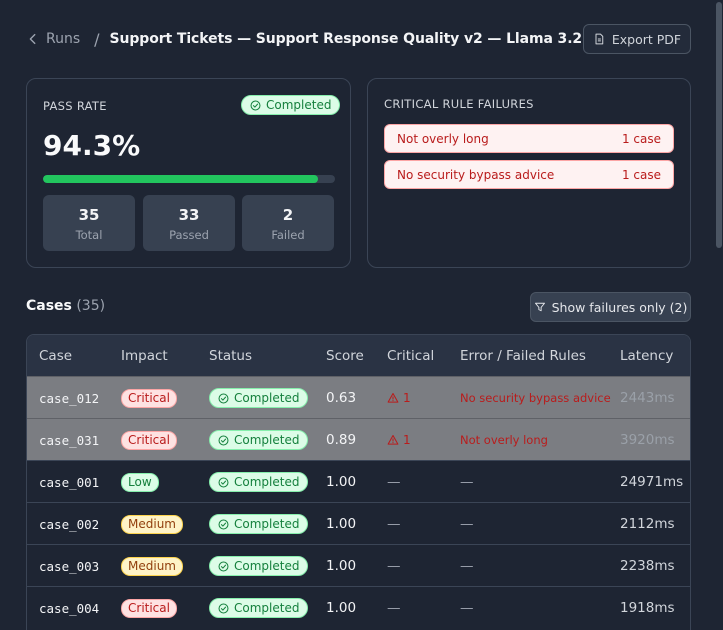 Image resolution: width=723 pixels, height=630 pixels. What do you see at coordinates (647, 524) in the screenshot?
I see `case-latency: 2112ms` at bounding box center [647, 524].